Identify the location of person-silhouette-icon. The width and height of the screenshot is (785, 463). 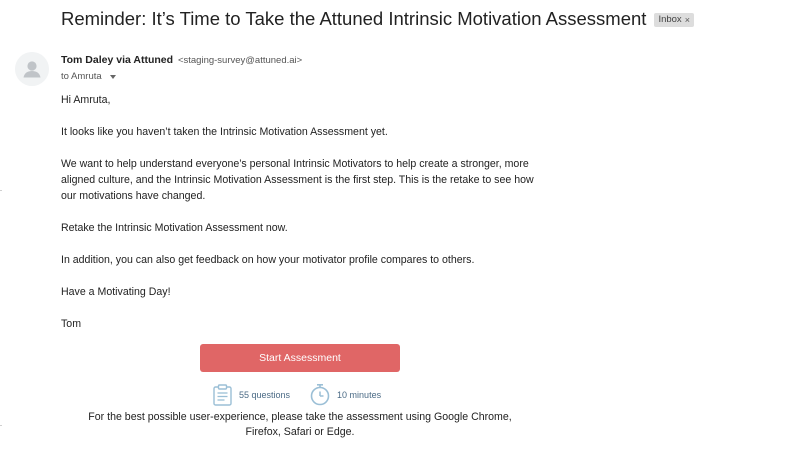
(32, 69).